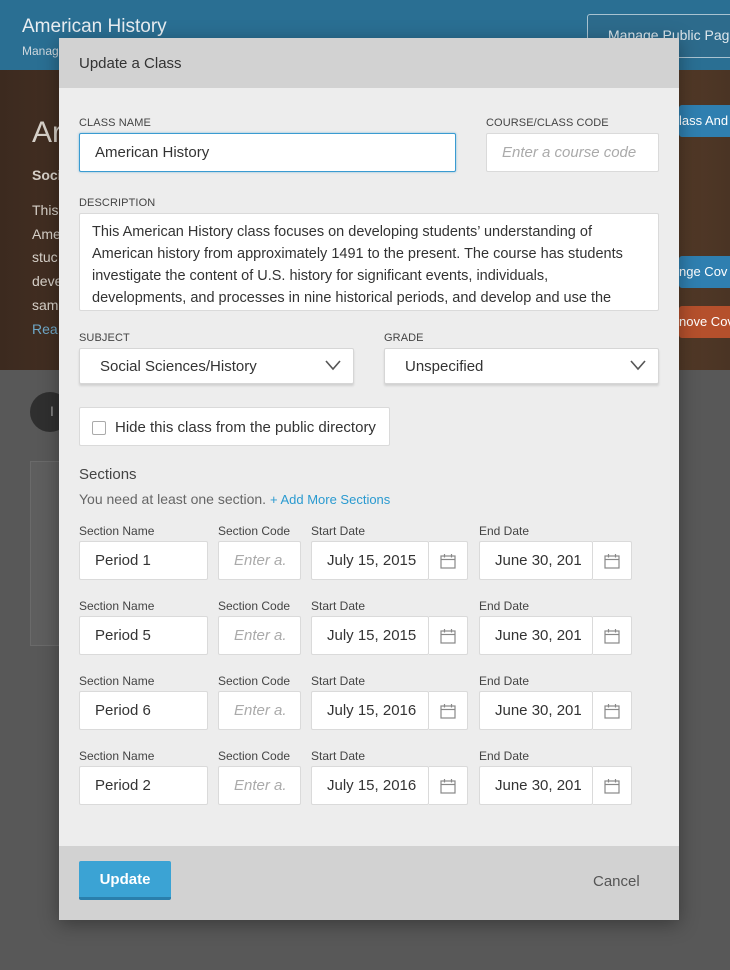 The image size is (730, 970). I want to click on modal-header: Update a Class, so click(369, 63).